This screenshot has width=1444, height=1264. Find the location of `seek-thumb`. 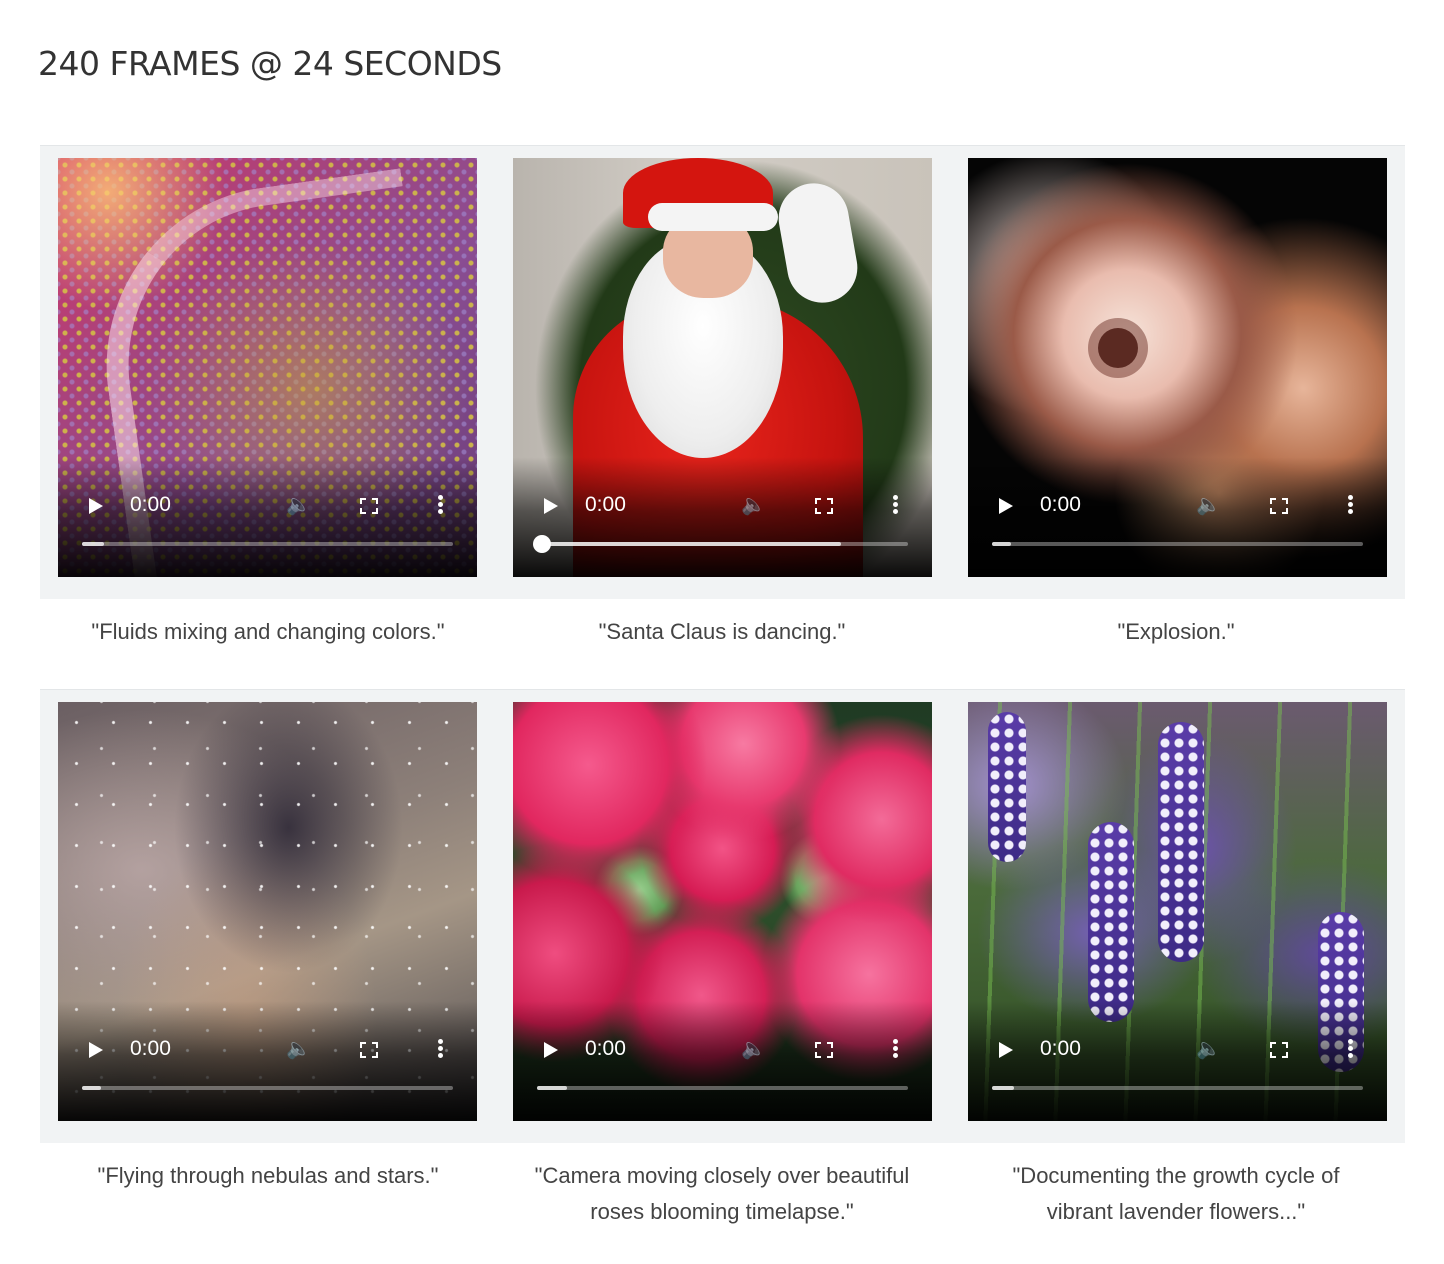

seek-thumb is located at coordinates (542, 544).